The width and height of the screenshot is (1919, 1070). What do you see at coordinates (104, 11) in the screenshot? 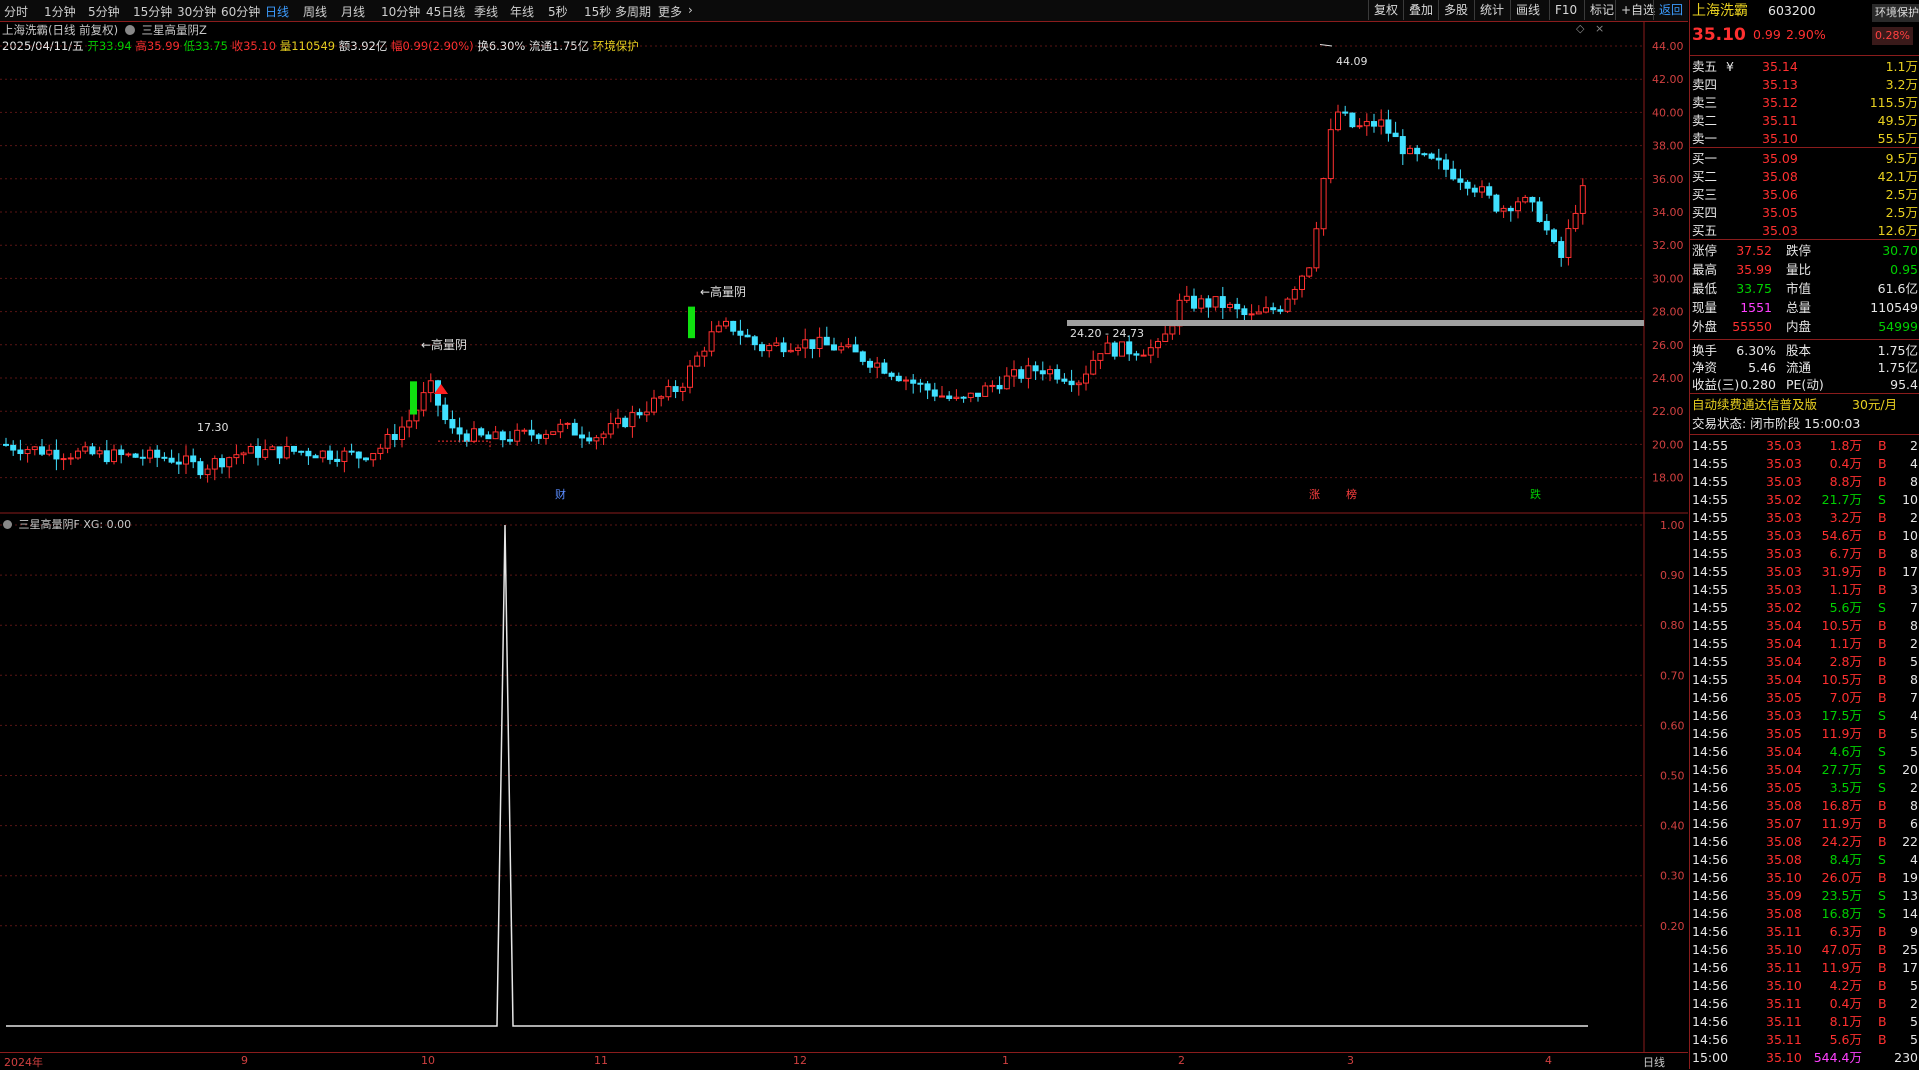
I see `period-2: 5分钟` at bounding box center [104, 11].